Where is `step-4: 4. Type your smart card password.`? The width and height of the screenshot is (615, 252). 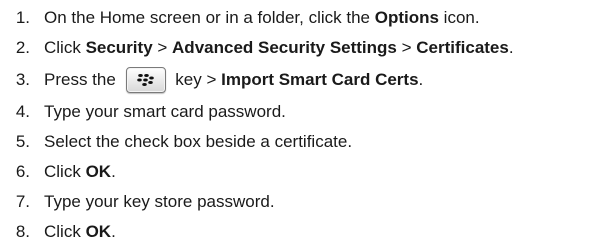 step-4: 4. Type your smart card password. is located at coordinates (307, 112).